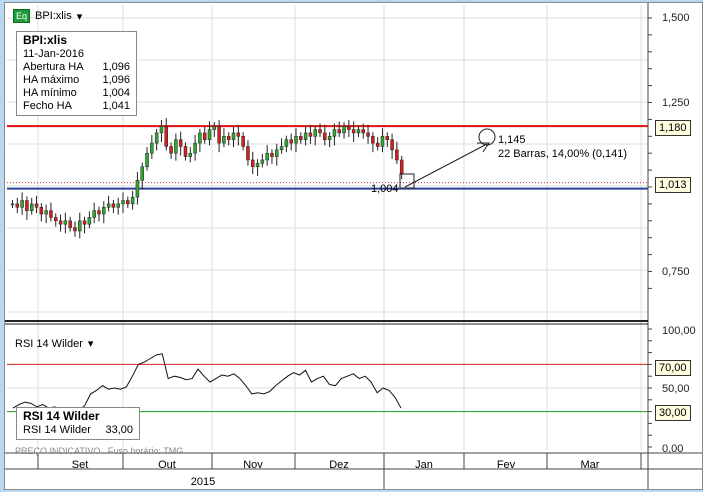 This screenshot has width=703, height=492. Describe the element at coordinates (676, 18) in the screenshot. I see `y-tick-label: 1,500` at that location.